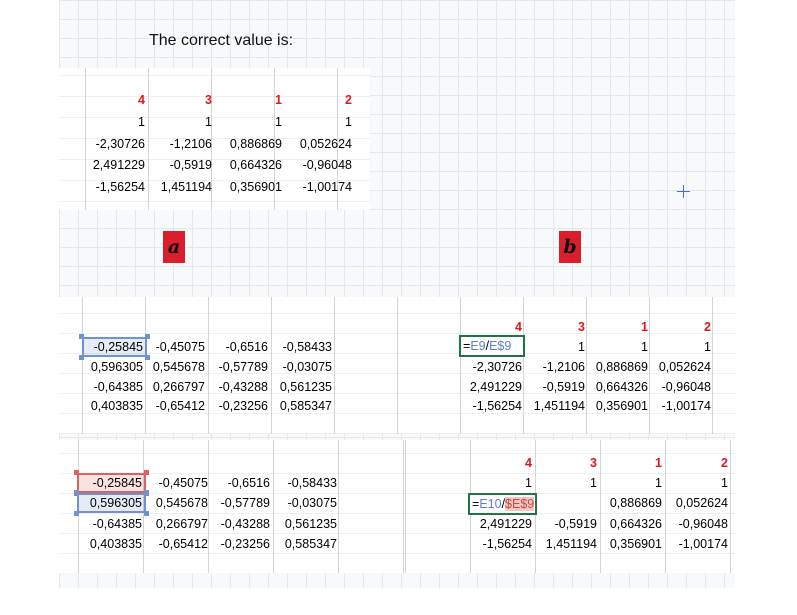  What do you see at coordinates (303, 406) in the screenshot?
I see `b1-left-cell: 0,585347` at bounding box center [303, 406].